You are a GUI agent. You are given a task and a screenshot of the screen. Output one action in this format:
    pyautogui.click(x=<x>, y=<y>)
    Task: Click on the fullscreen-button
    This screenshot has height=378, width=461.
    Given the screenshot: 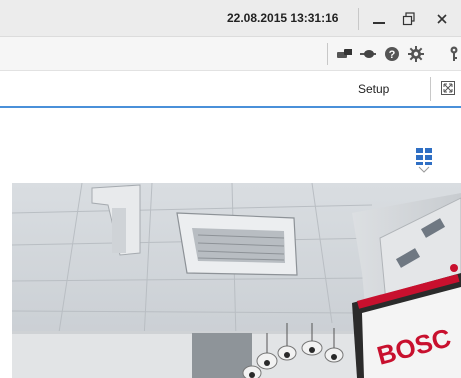 What is the action you would take?
    pyautogui.click(x=448, y=88)
    